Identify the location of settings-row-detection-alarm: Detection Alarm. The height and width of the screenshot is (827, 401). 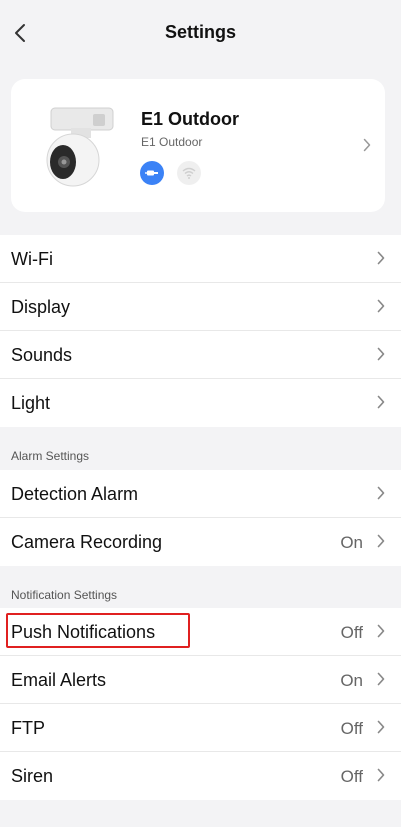
(200, 494).